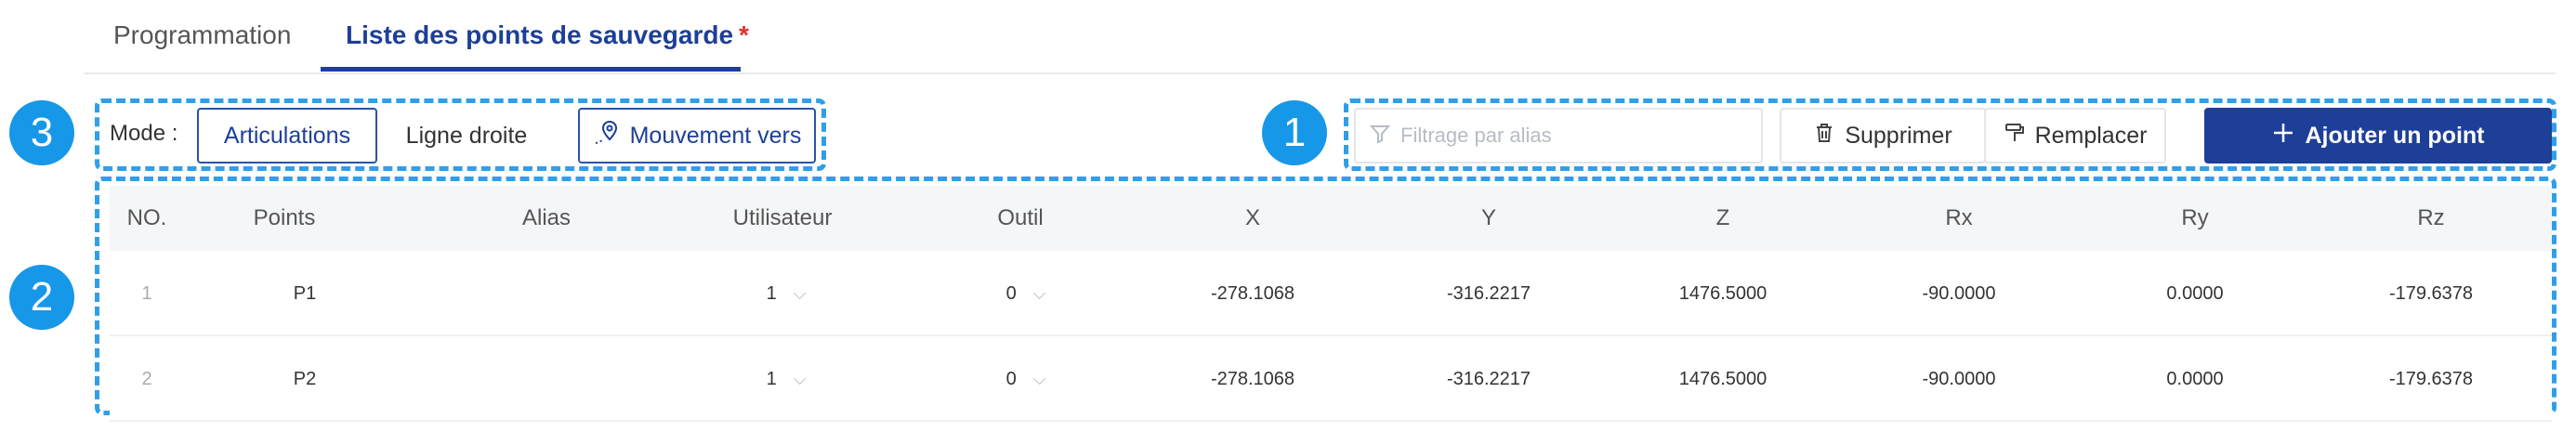 This screenshot has width=2576, height=432. Describe the element at coordinates (2015, 136) in the screenshot. I see `paint-roller-icon` at that location.